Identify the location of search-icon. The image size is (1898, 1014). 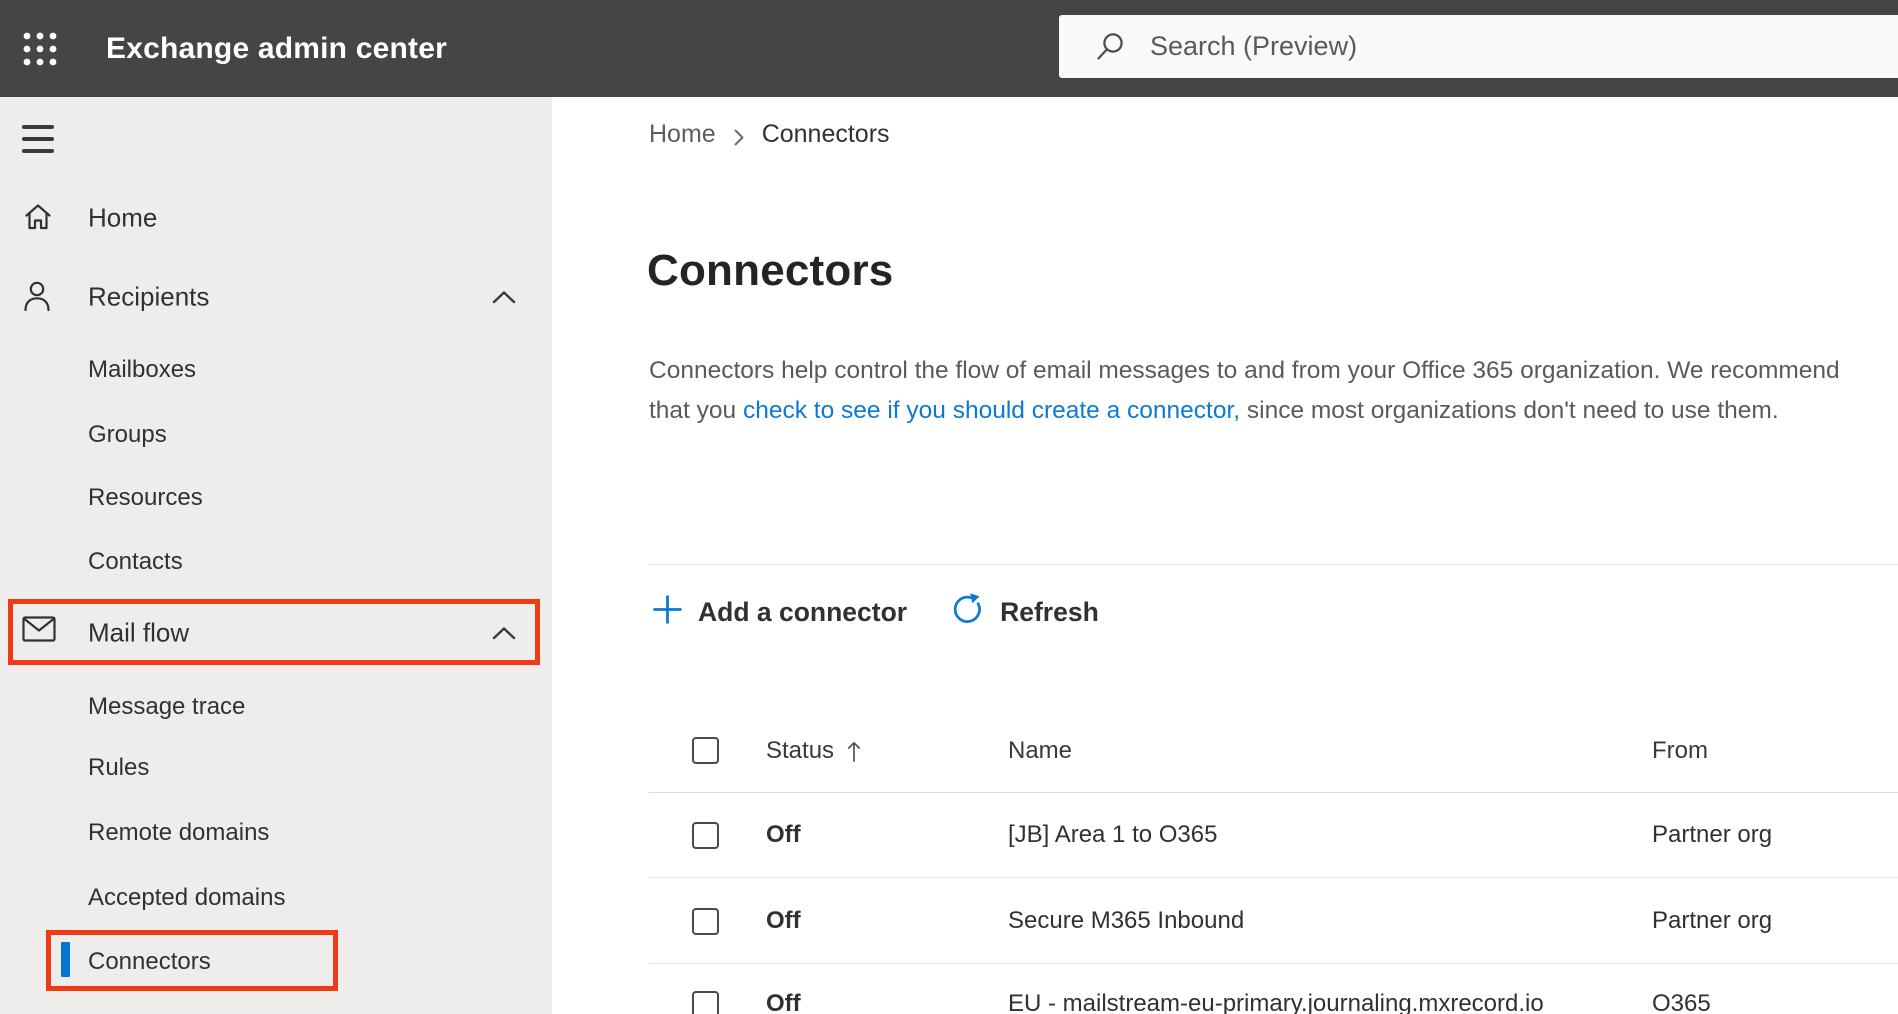
(1110, 46).